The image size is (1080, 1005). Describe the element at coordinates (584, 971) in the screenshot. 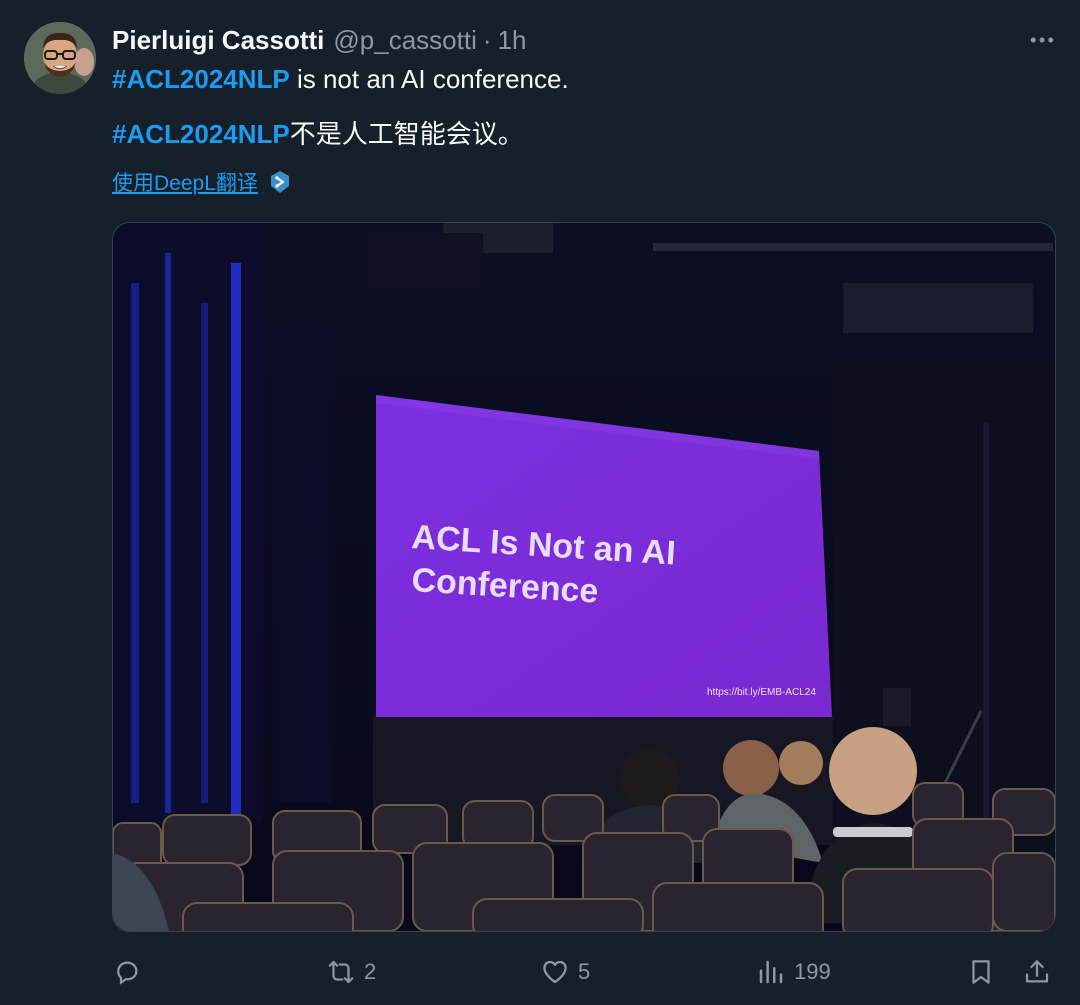

I see `like-count: 5` at that location.